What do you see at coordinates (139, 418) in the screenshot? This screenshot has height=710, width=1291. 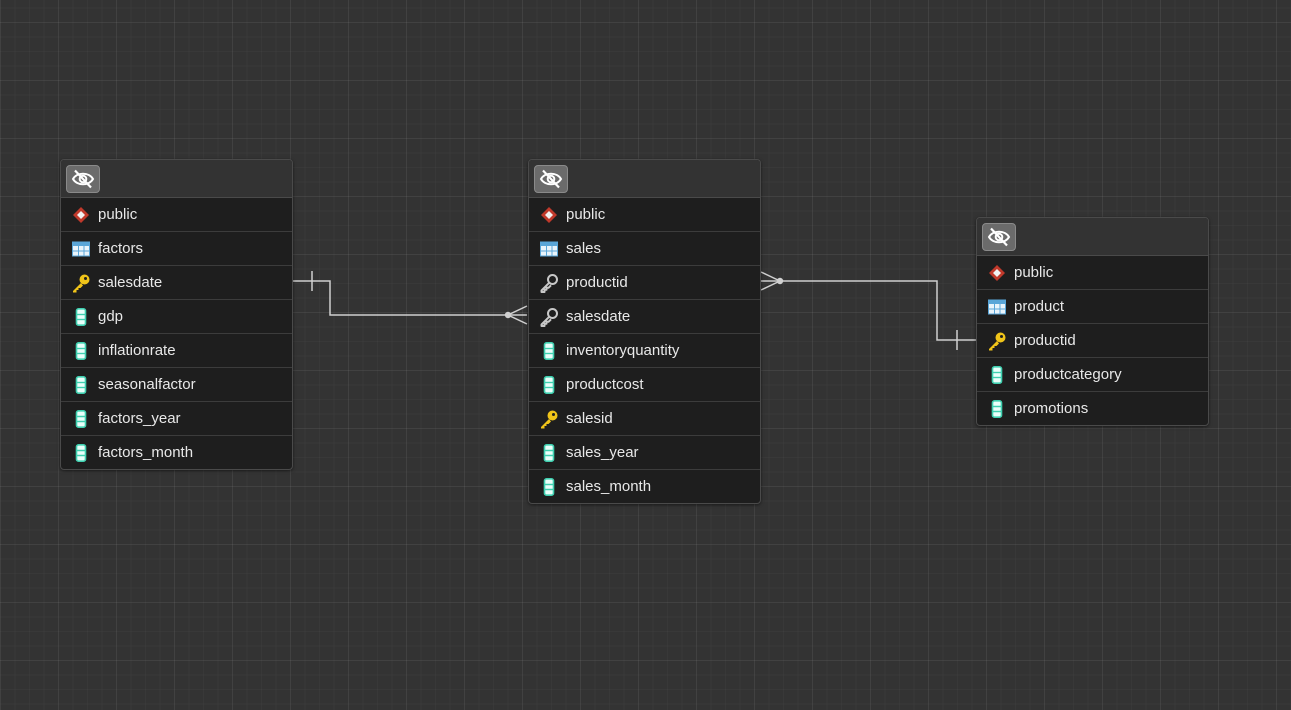 I see `column-name: factors_year` at bounding box center [139, 418].